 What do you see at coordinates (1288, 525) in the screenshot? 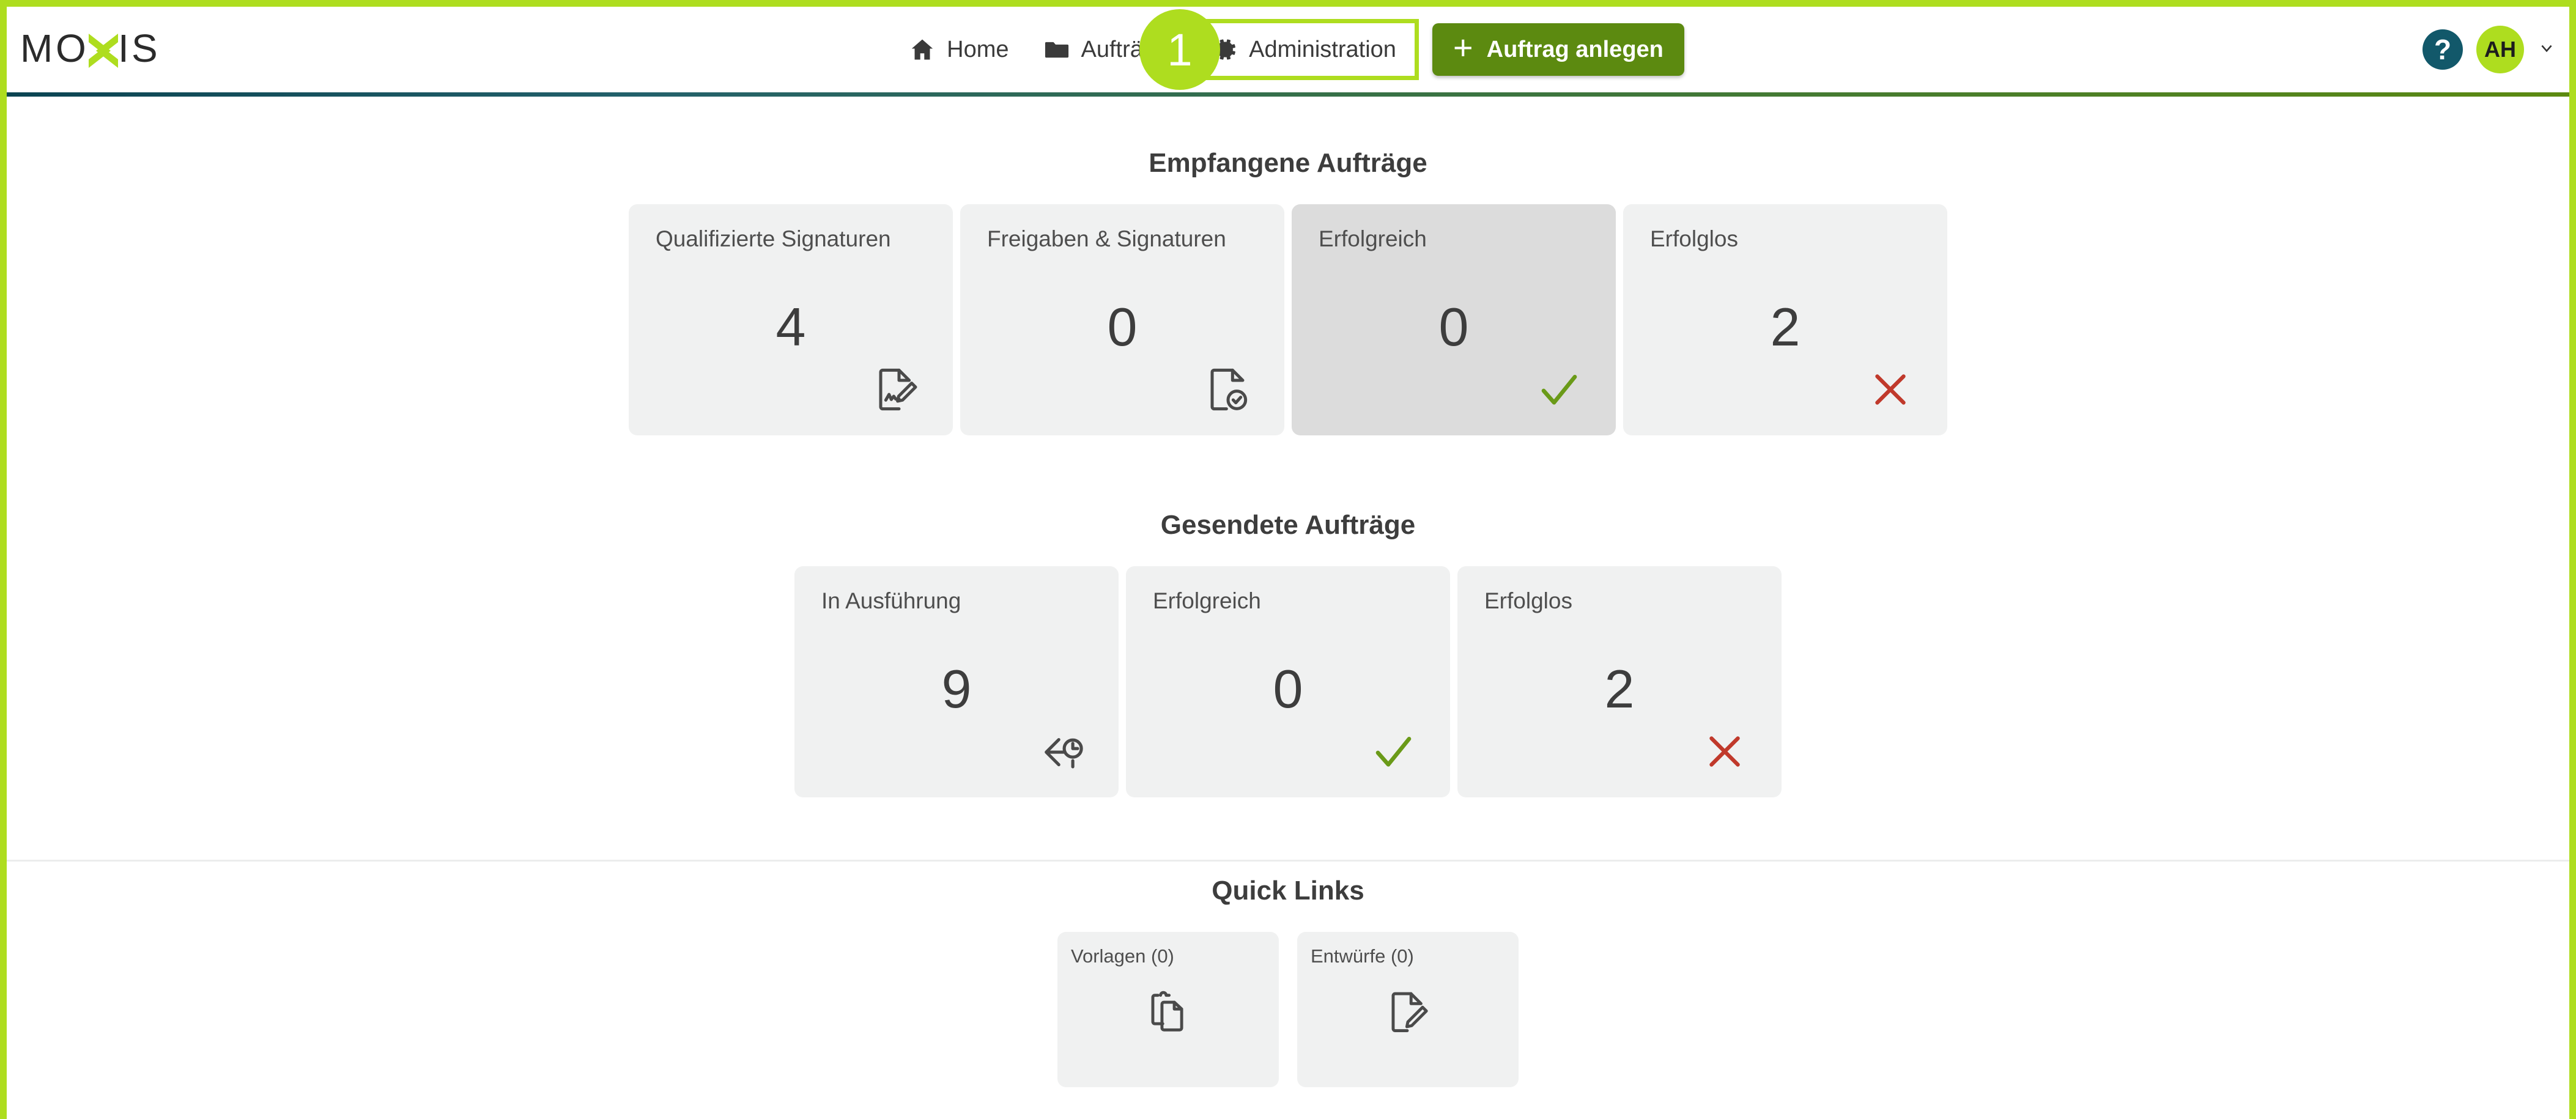
I see `section-title-sent: Gesendete Aufträge` at bounding box center [1288, 525].